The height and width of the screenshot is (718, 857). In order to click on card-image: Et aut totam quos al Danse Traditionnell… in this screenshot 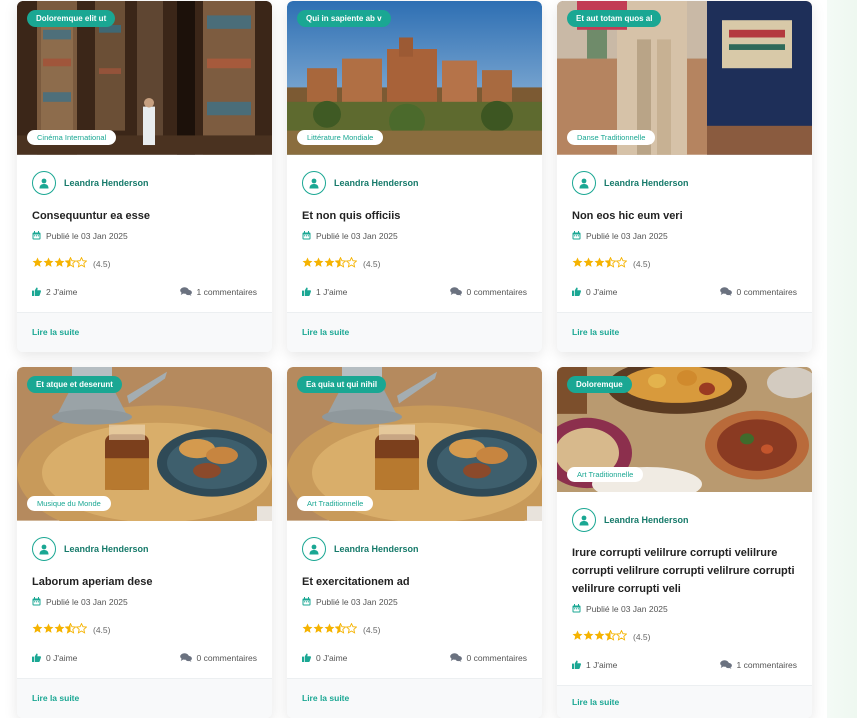, I will do `click(684, 78)`.